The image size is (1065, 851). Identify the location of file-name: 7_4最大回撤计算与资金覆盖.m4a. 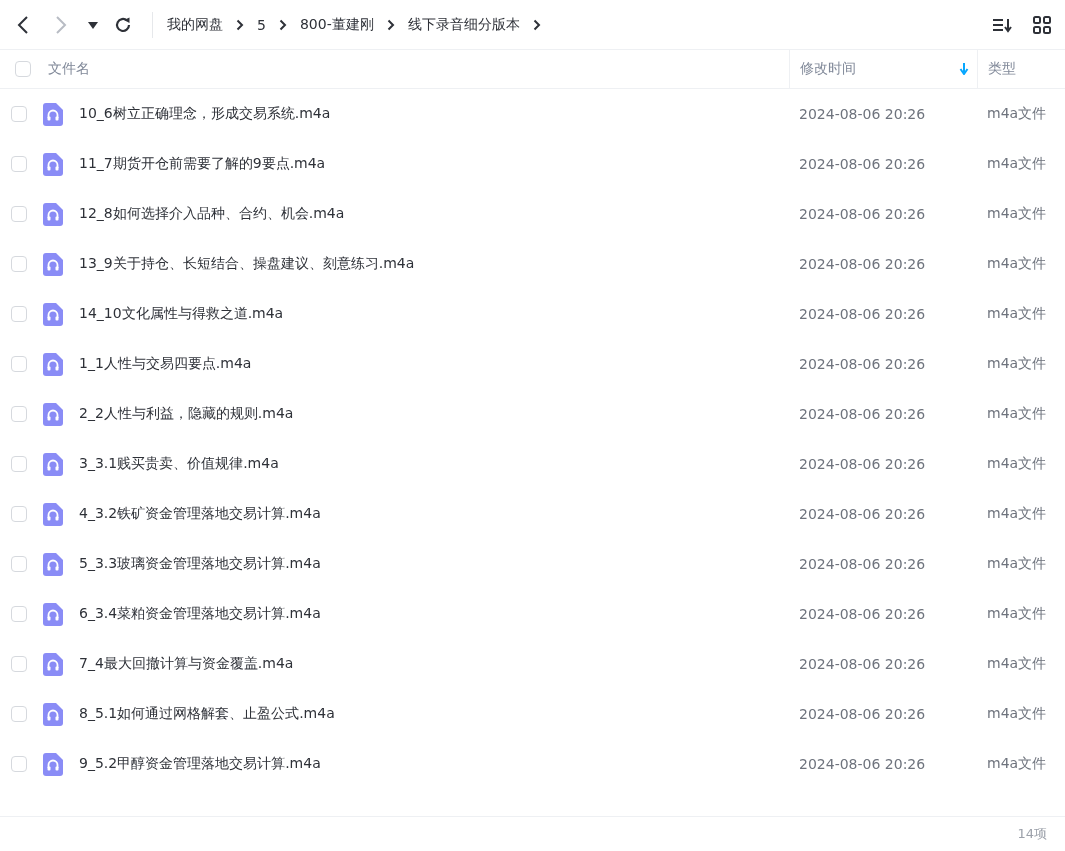
(186, 664).